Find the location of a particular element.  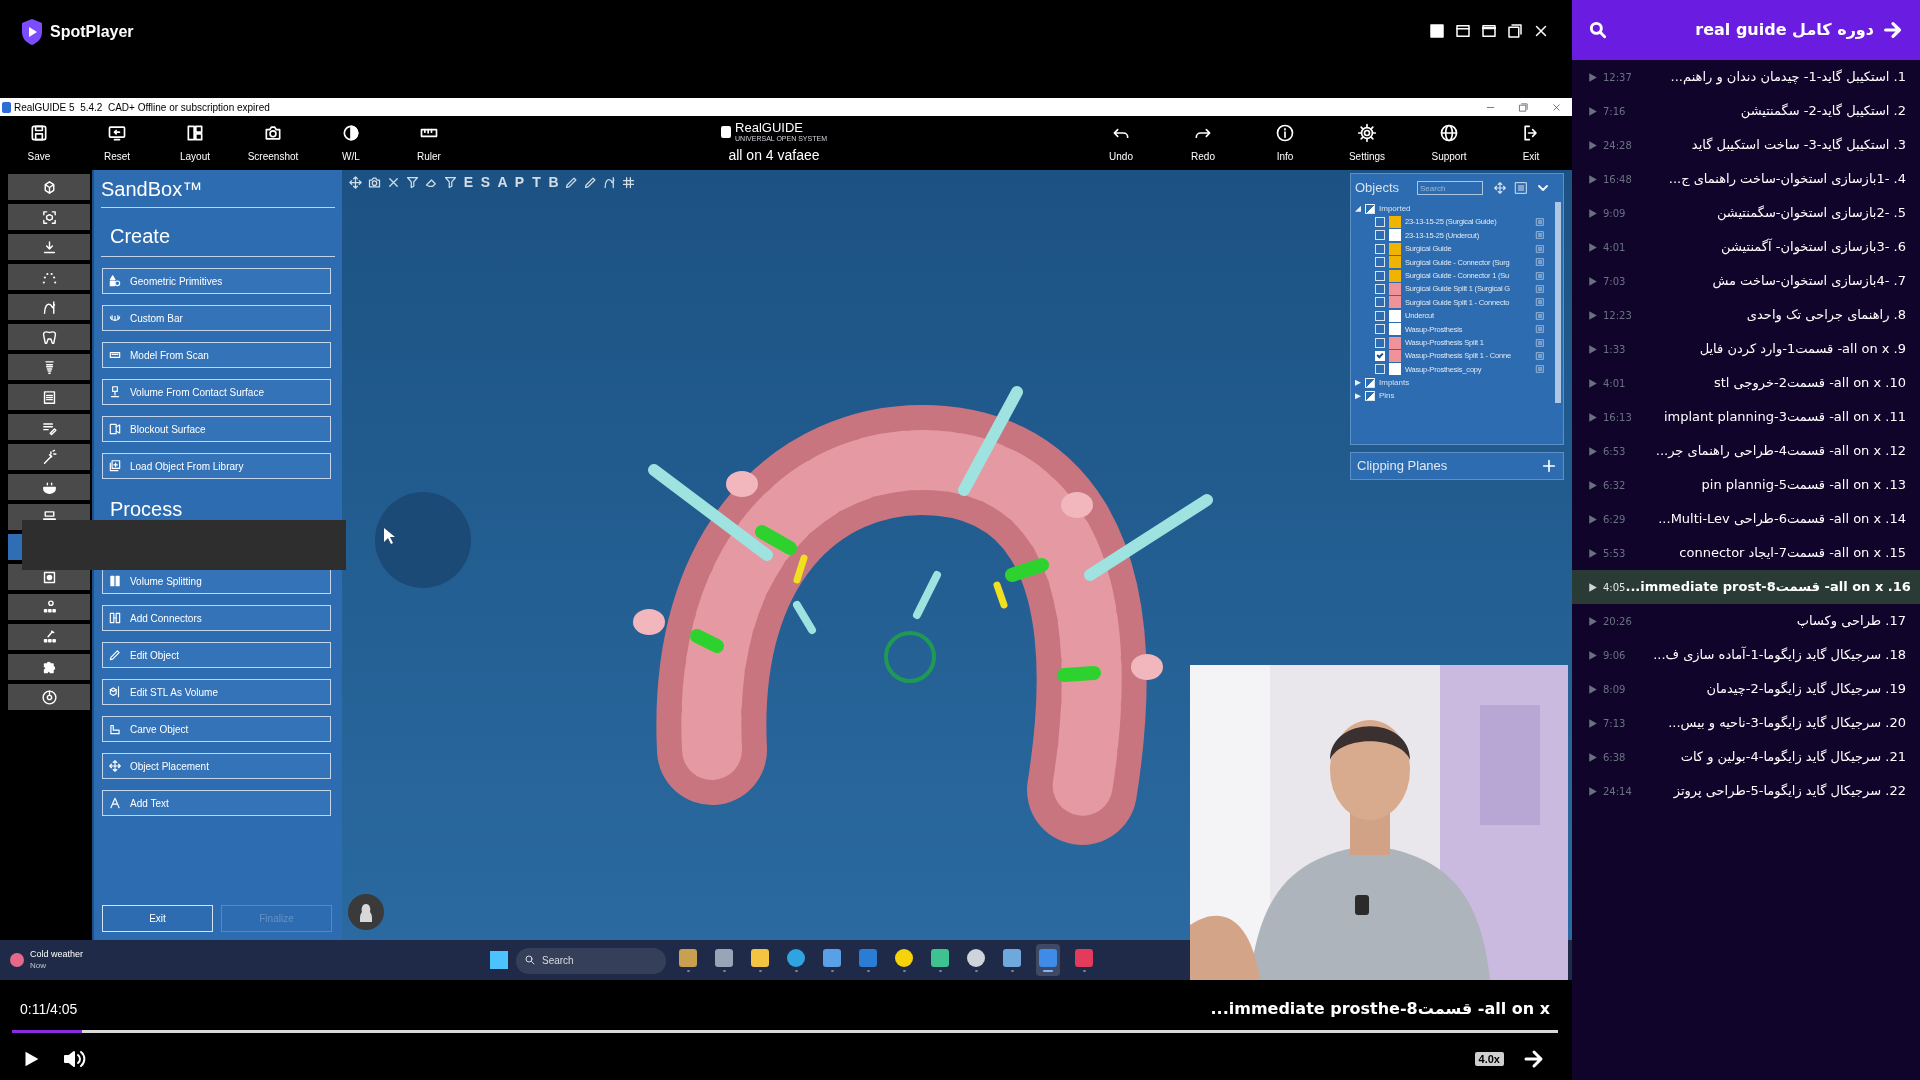

maximize-icon is located at coordinates (1489, 31).